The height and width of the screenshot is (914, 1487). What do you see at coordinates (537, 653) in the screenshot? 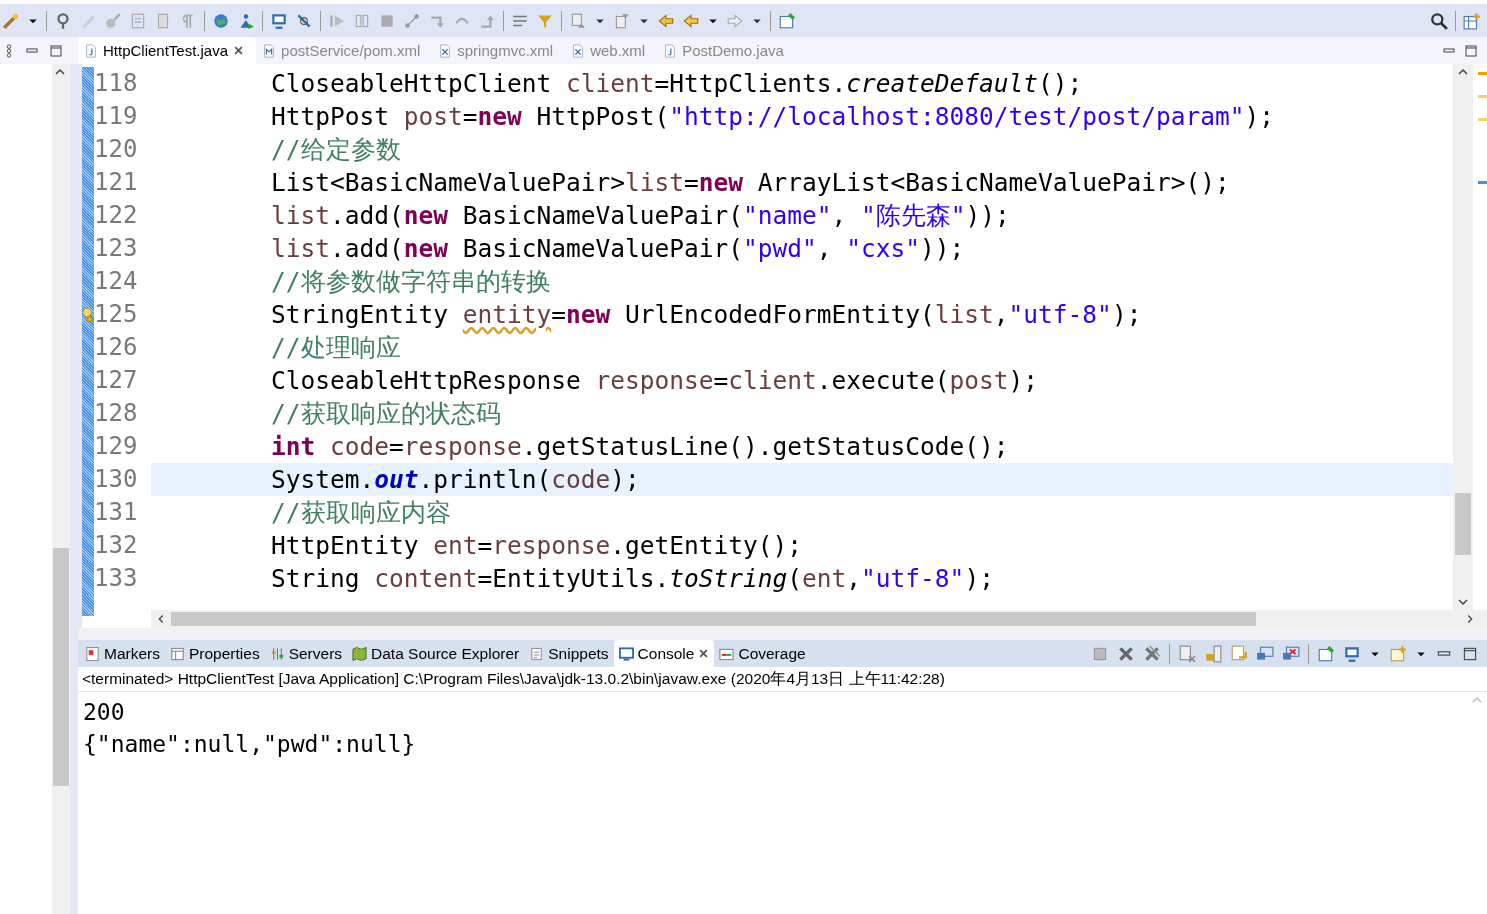
I see `snippets-icon` at bounding box center [537, 653].